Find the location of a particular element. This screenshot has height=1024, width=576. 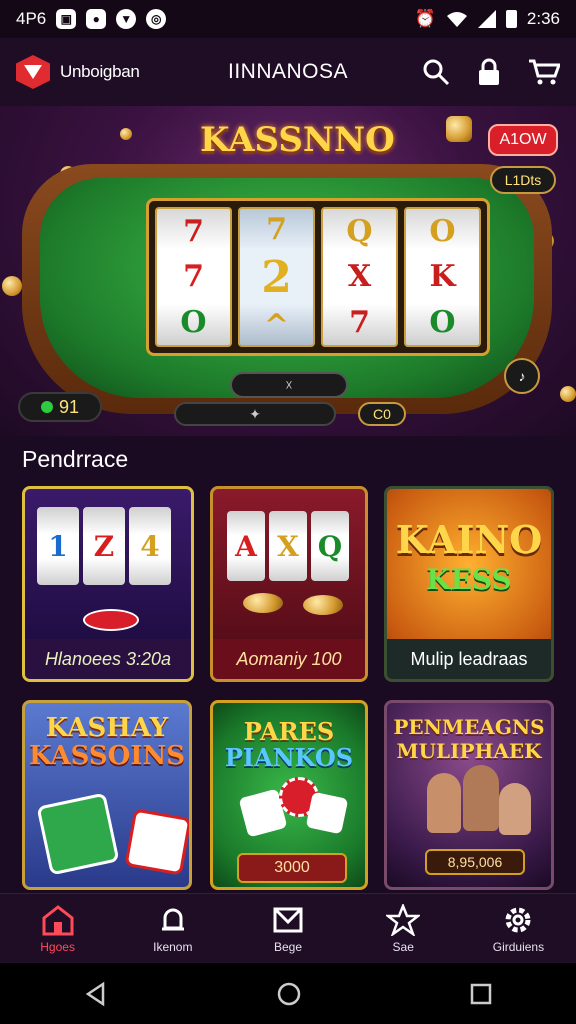

home-button-icon is located at coordinates (289, 994).